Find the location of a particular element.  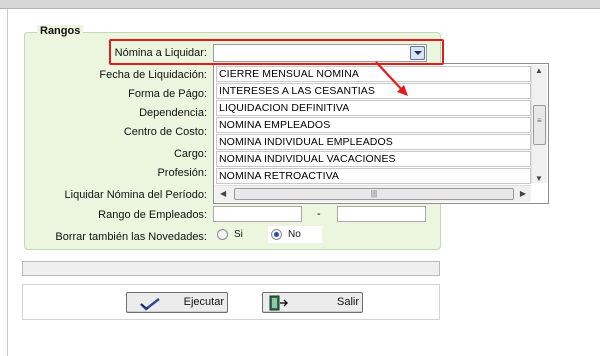

horizontal-scroll-thumb: ||| is located at coordinates (374, 194).